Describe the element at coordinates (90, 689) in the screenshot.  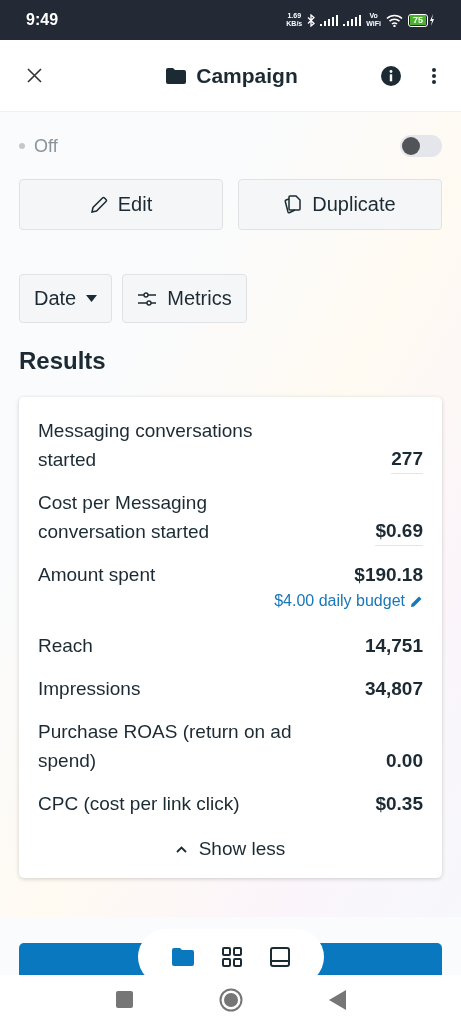
I see `metric-label: Impressions` at that location.